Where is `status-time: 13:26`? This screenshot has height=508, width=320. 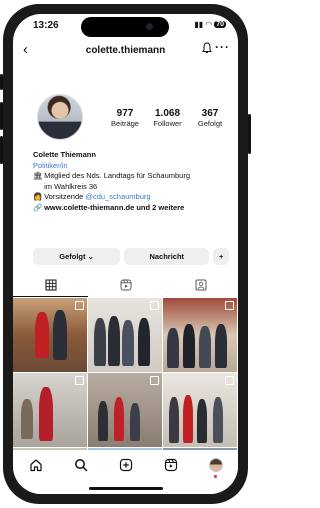 status-time: 13:26 is located at coordinates (46, 25).